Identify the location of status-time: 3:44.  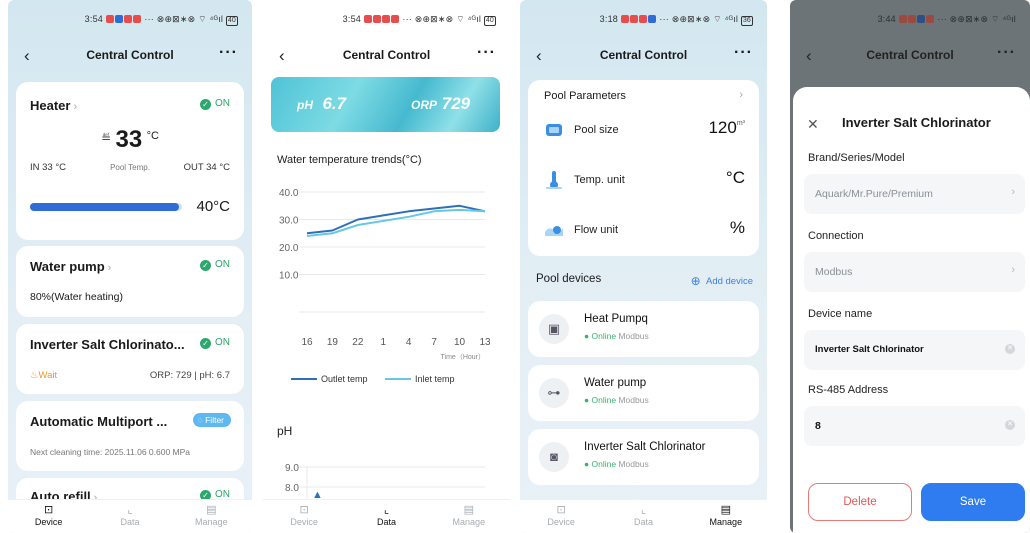
(886, 19).